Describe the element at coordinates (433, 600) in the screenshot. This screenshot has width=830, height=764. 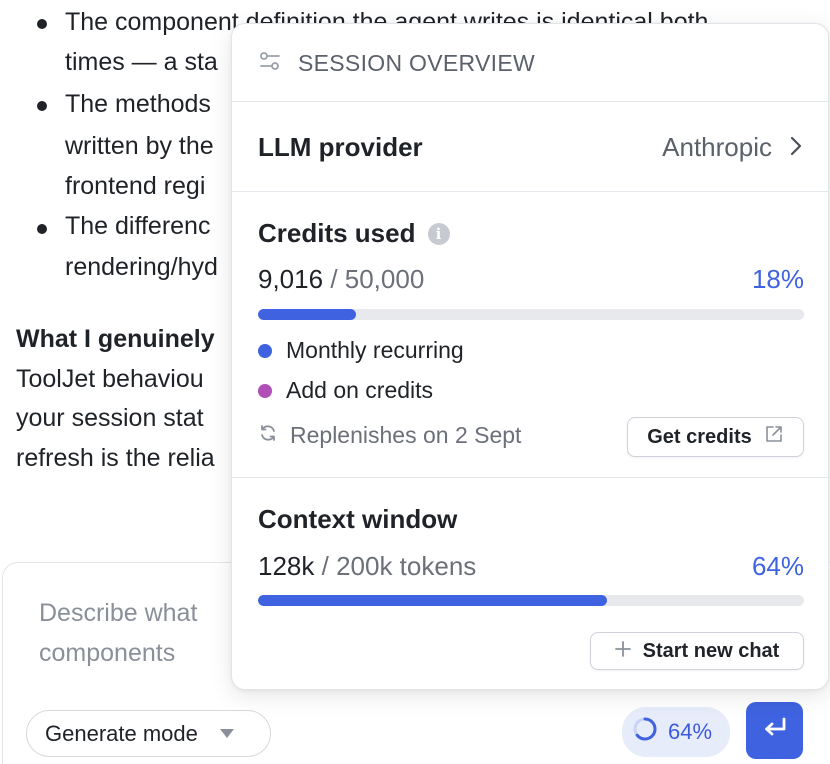
I see `context-progress-fill` at that location.